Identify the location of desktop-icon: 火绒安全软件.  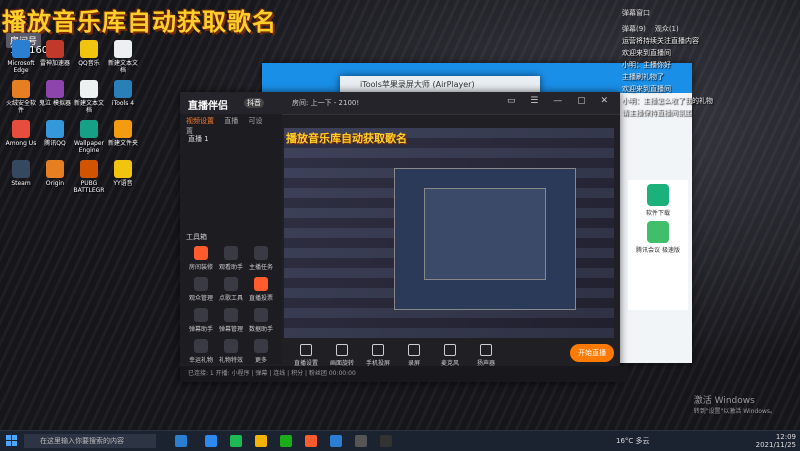
(21, 97).